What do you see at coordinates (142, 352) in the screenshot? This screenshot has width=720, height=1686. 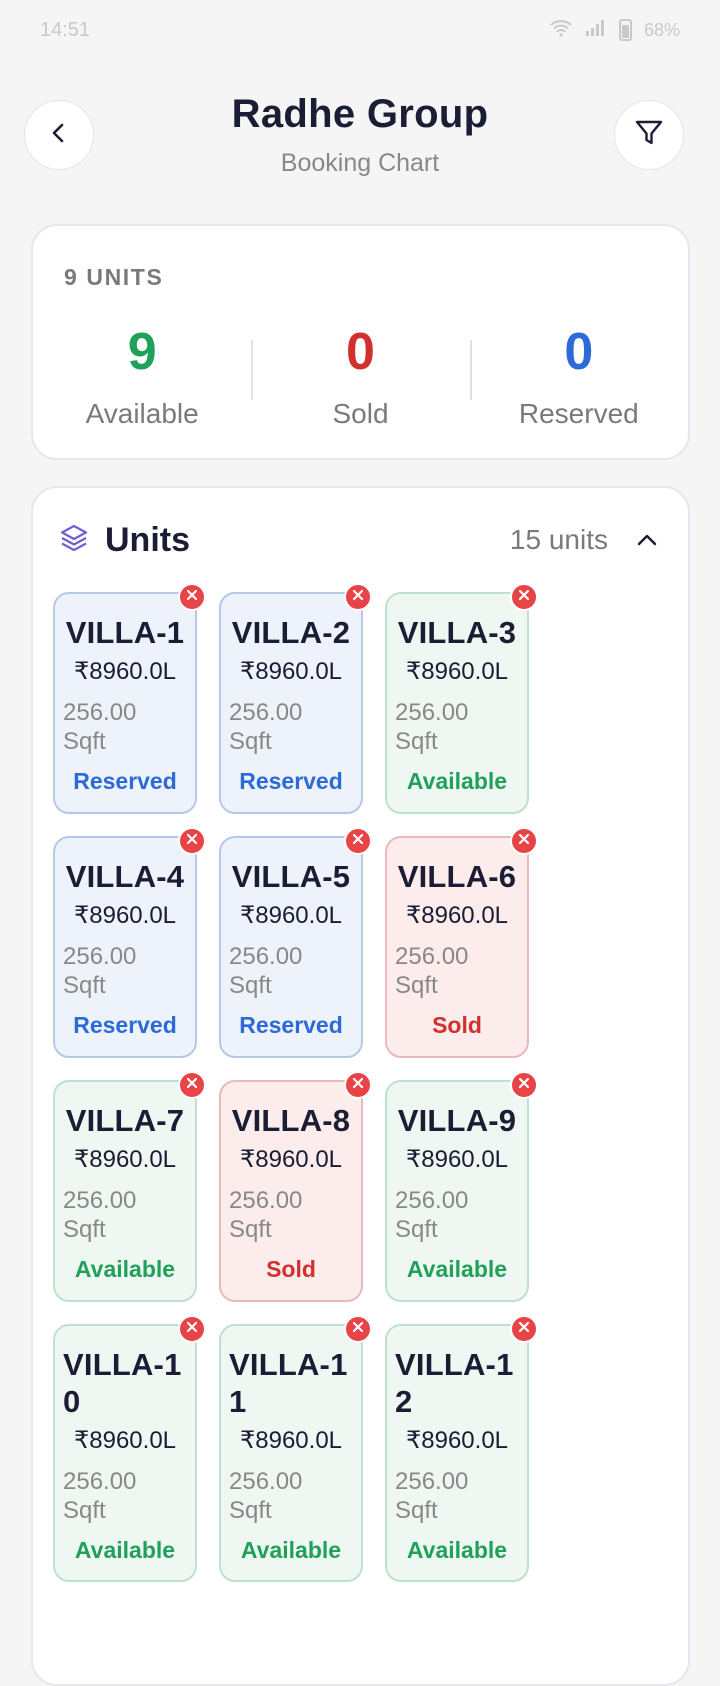 I see `stat-value: 9` at bounding box center [142, 352].